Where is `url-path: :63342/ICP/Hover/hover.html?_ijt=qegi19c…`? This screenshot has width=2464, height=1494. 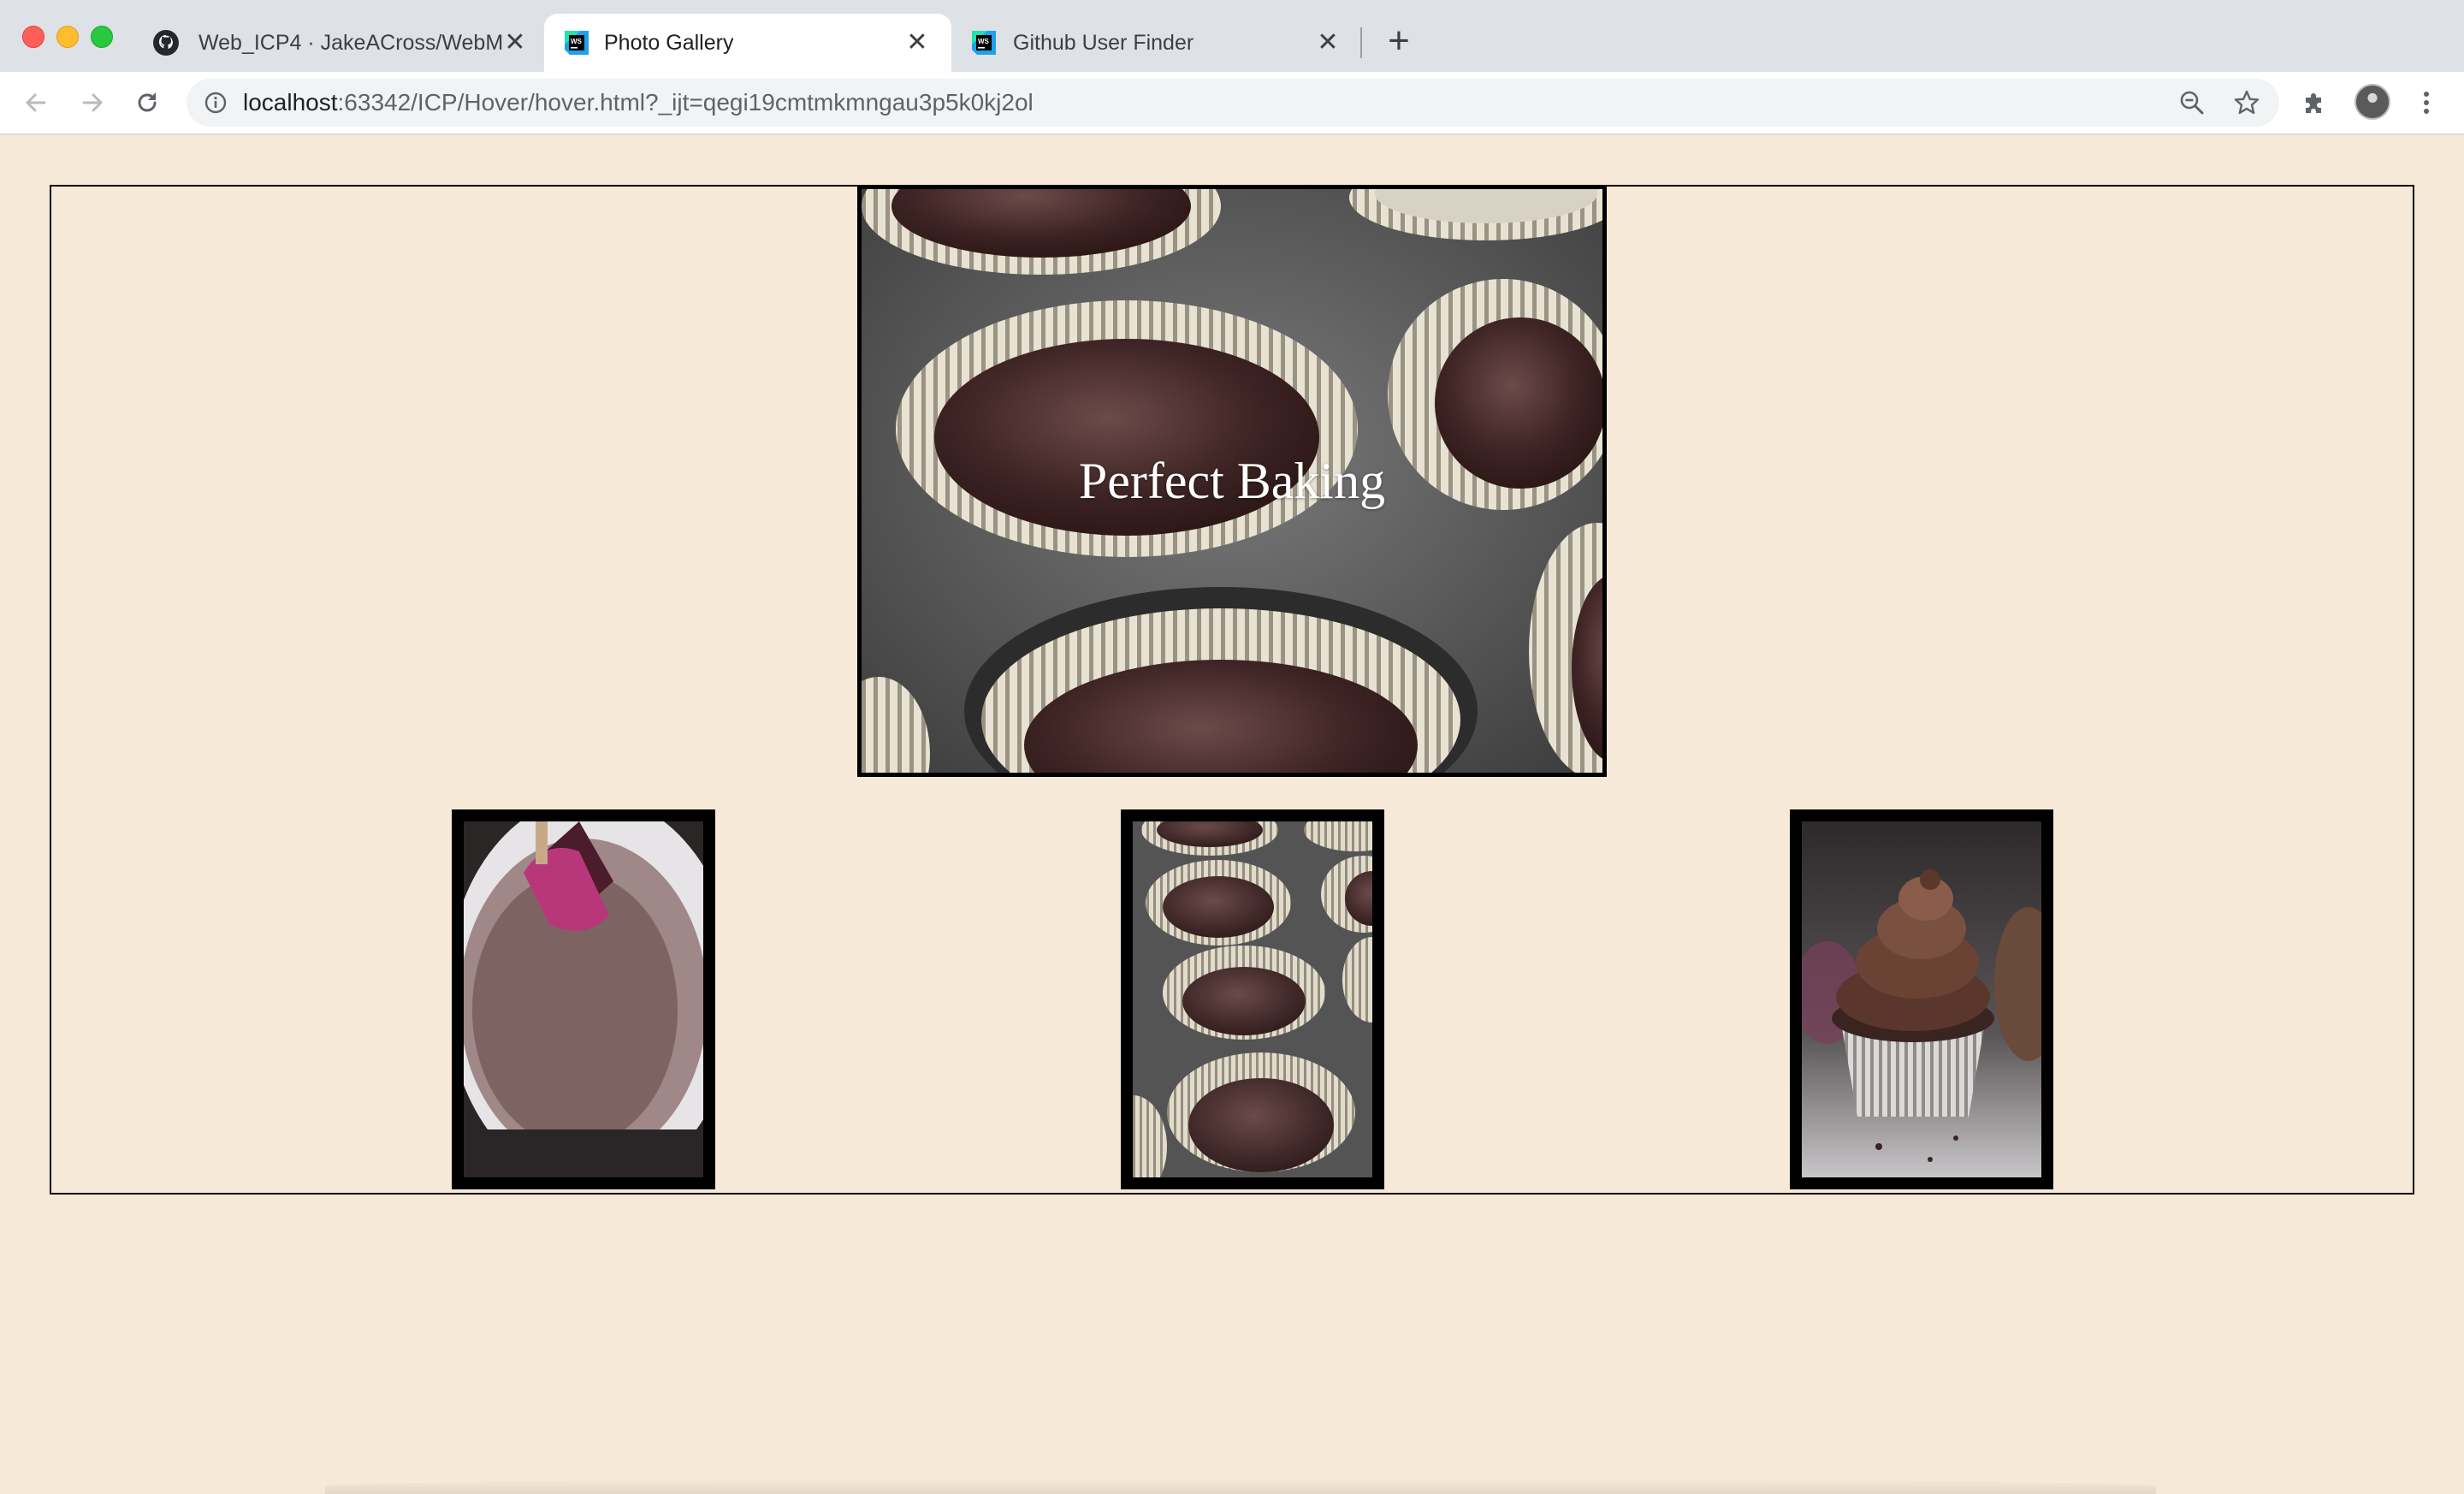
url-path: :63342/ICP/Hover/hover.html?_ijt=qegi19c… is located at coordinates (685, 102).